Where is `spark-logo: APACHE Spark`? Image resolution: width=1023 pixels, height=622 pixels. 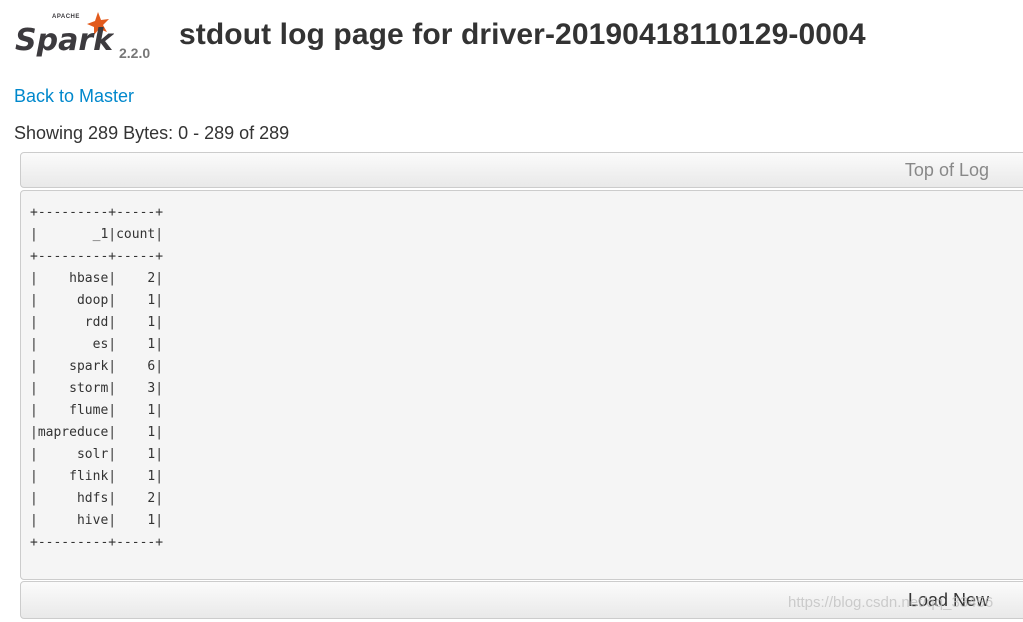
spark-logo: APACHE Spark is located at coordinates (64, 37).